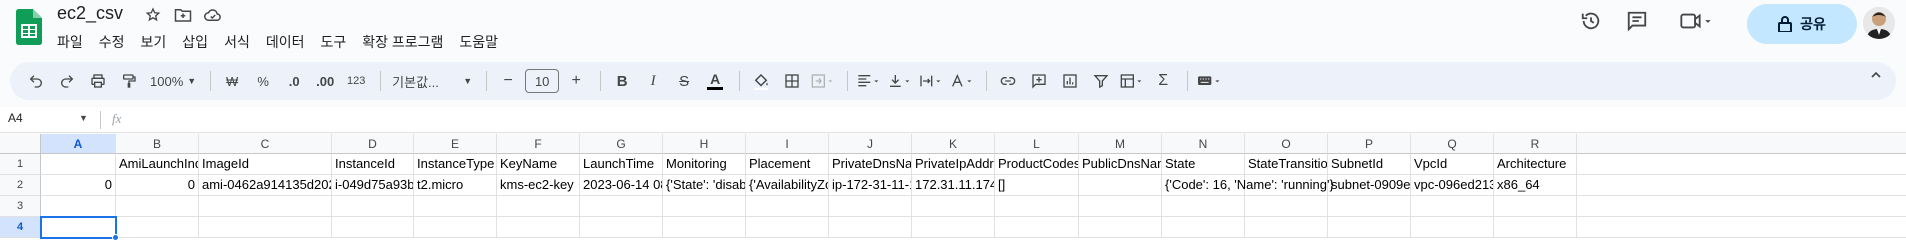 This screenshot has height=246, width=1906. Describe the element at coordinates (455, 164) in the screenshot. I see `cell-e1: InstanceType` at that location.